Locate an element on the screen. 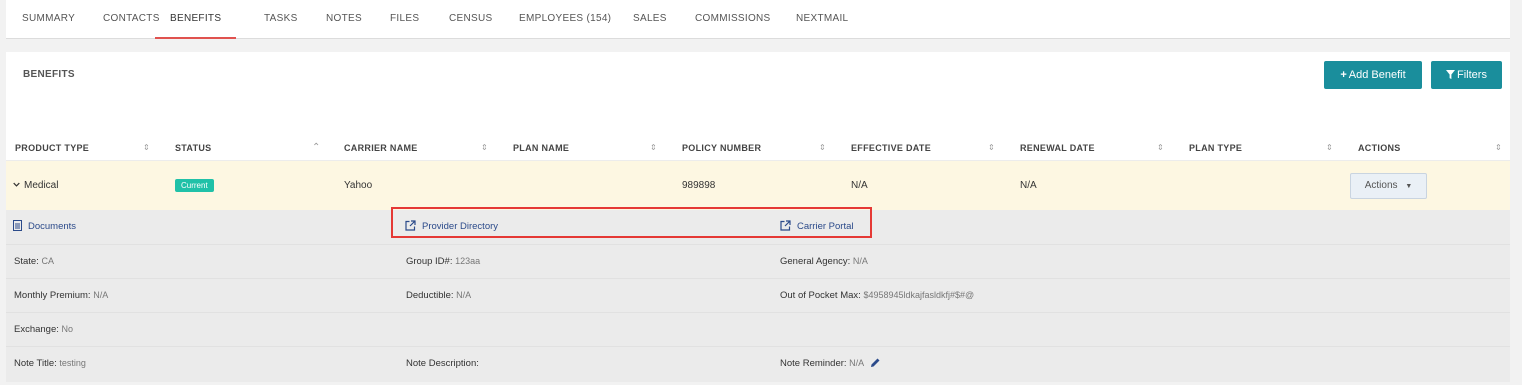 This screenshot has width=1522, height=385. deductible-value: N/A is located at coordinates (464, 295).